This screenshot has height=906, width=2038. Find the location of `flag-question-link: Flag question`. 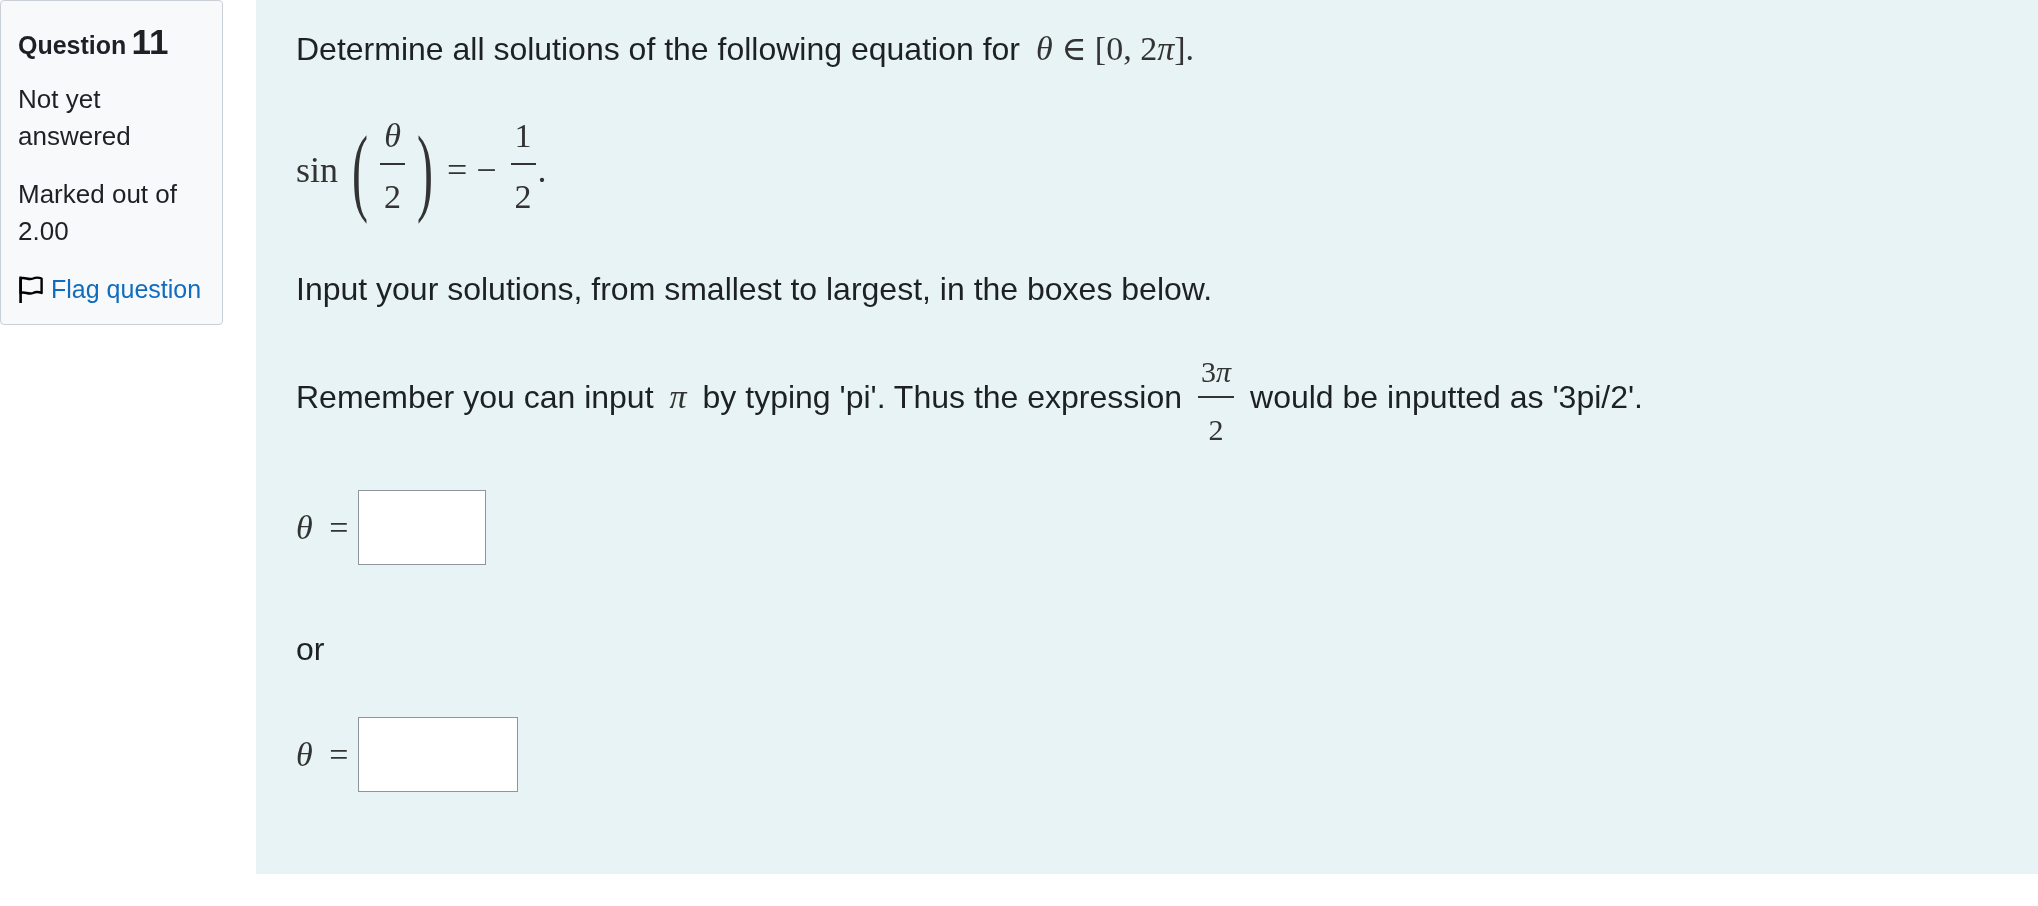

flag-question-link: Flag question is located at coordinates (110, 289).